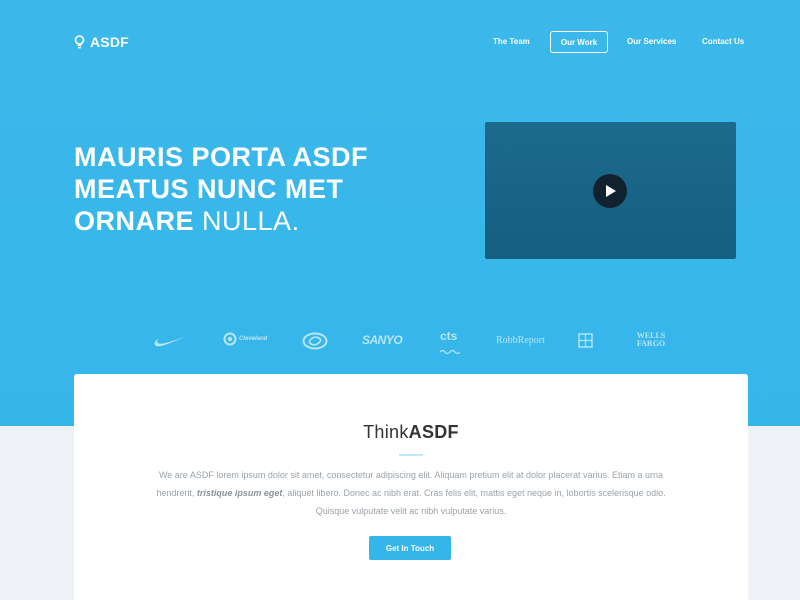 Image resolution: width=800 pixels, height=600 pixels. I want to click on cts-logo-text: cts, so click(449, 336).